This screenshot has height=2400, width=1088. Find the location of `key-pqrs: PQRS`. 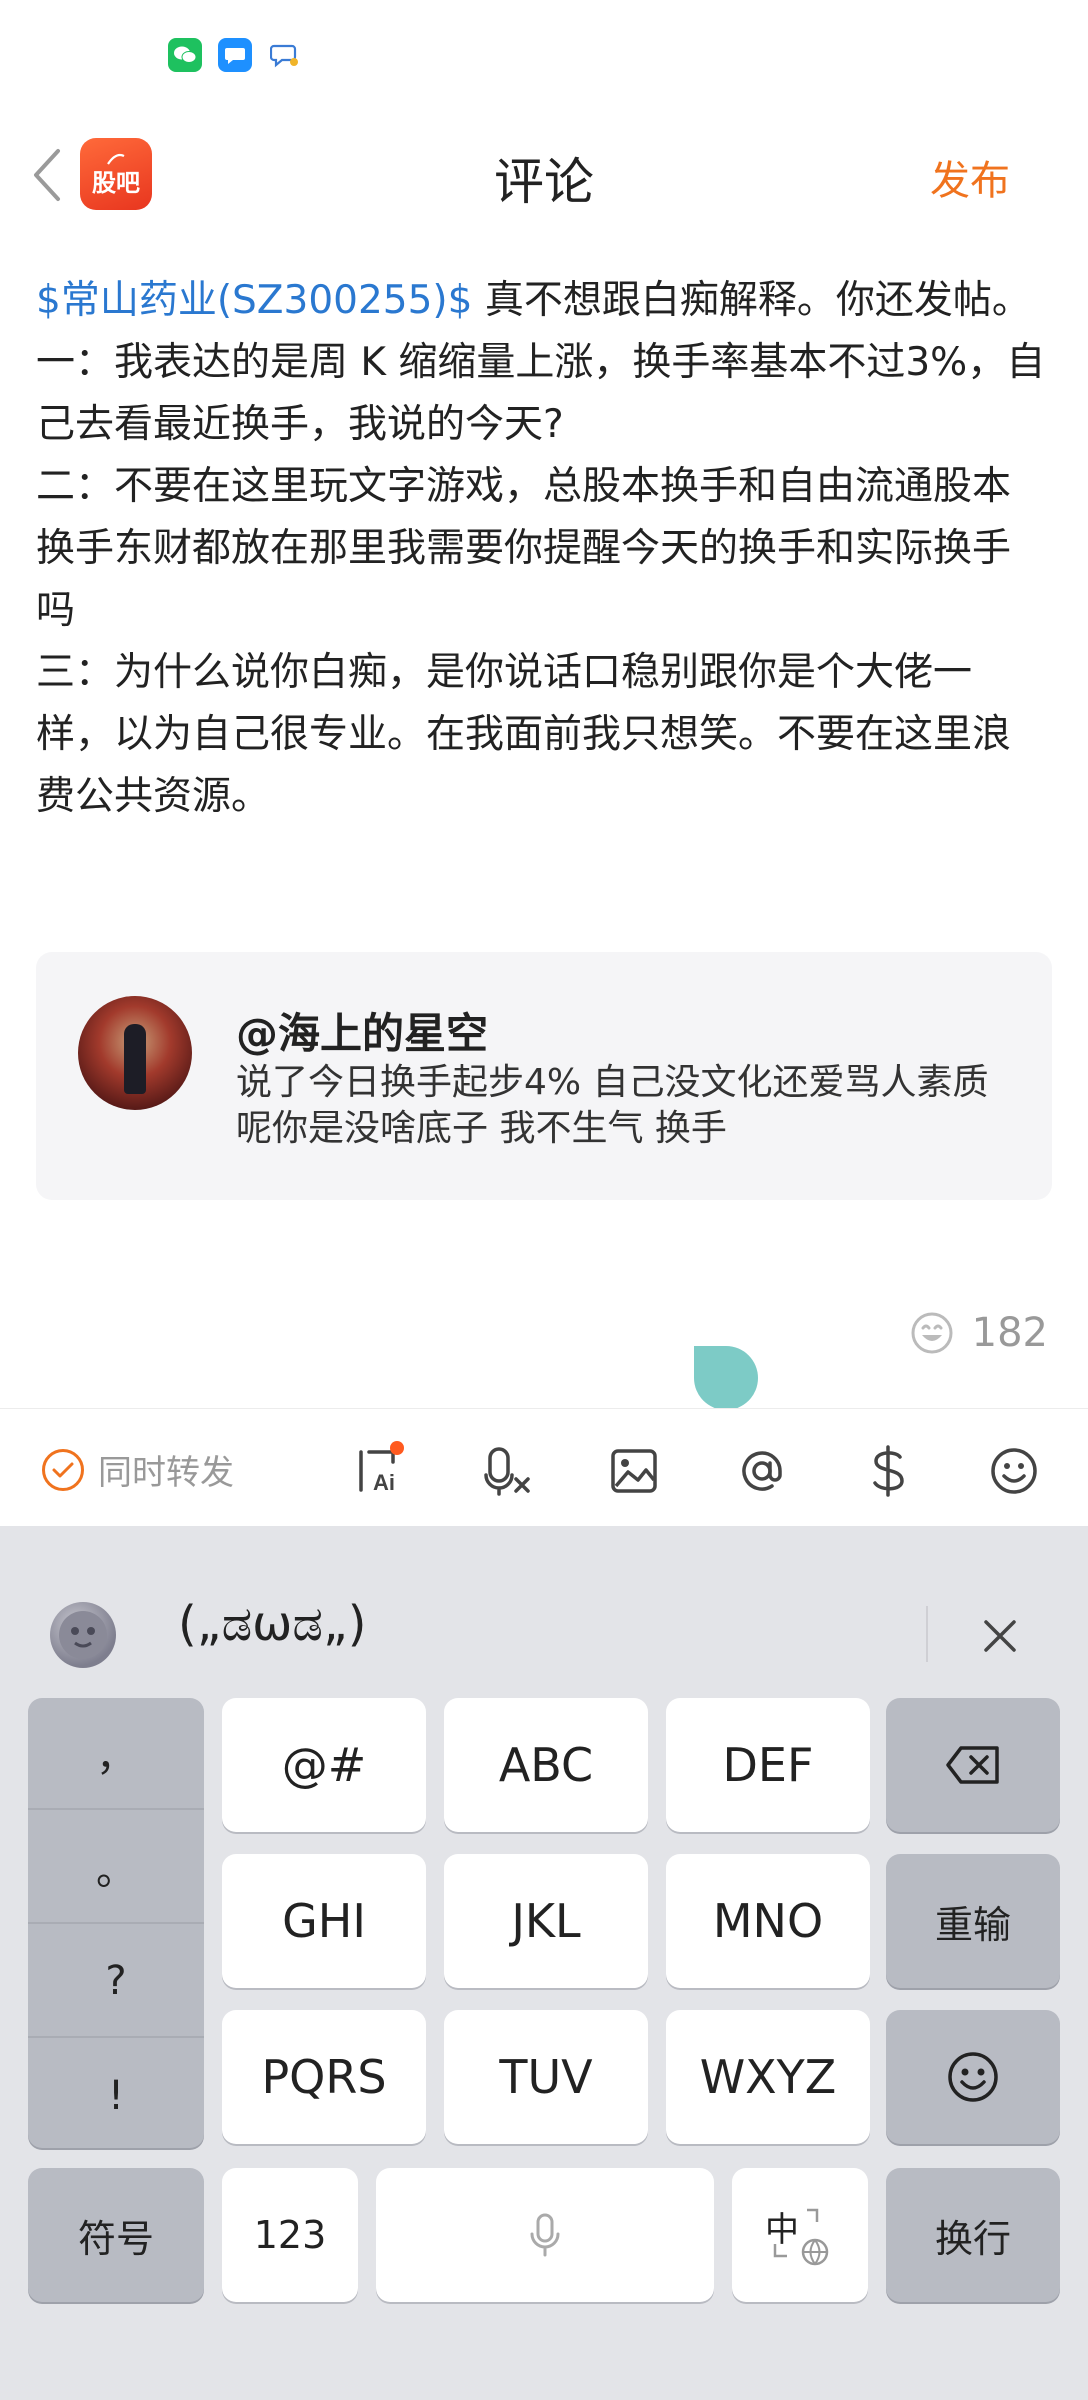

key-pqrs: PQRS is located at coordinates (324, 2077).